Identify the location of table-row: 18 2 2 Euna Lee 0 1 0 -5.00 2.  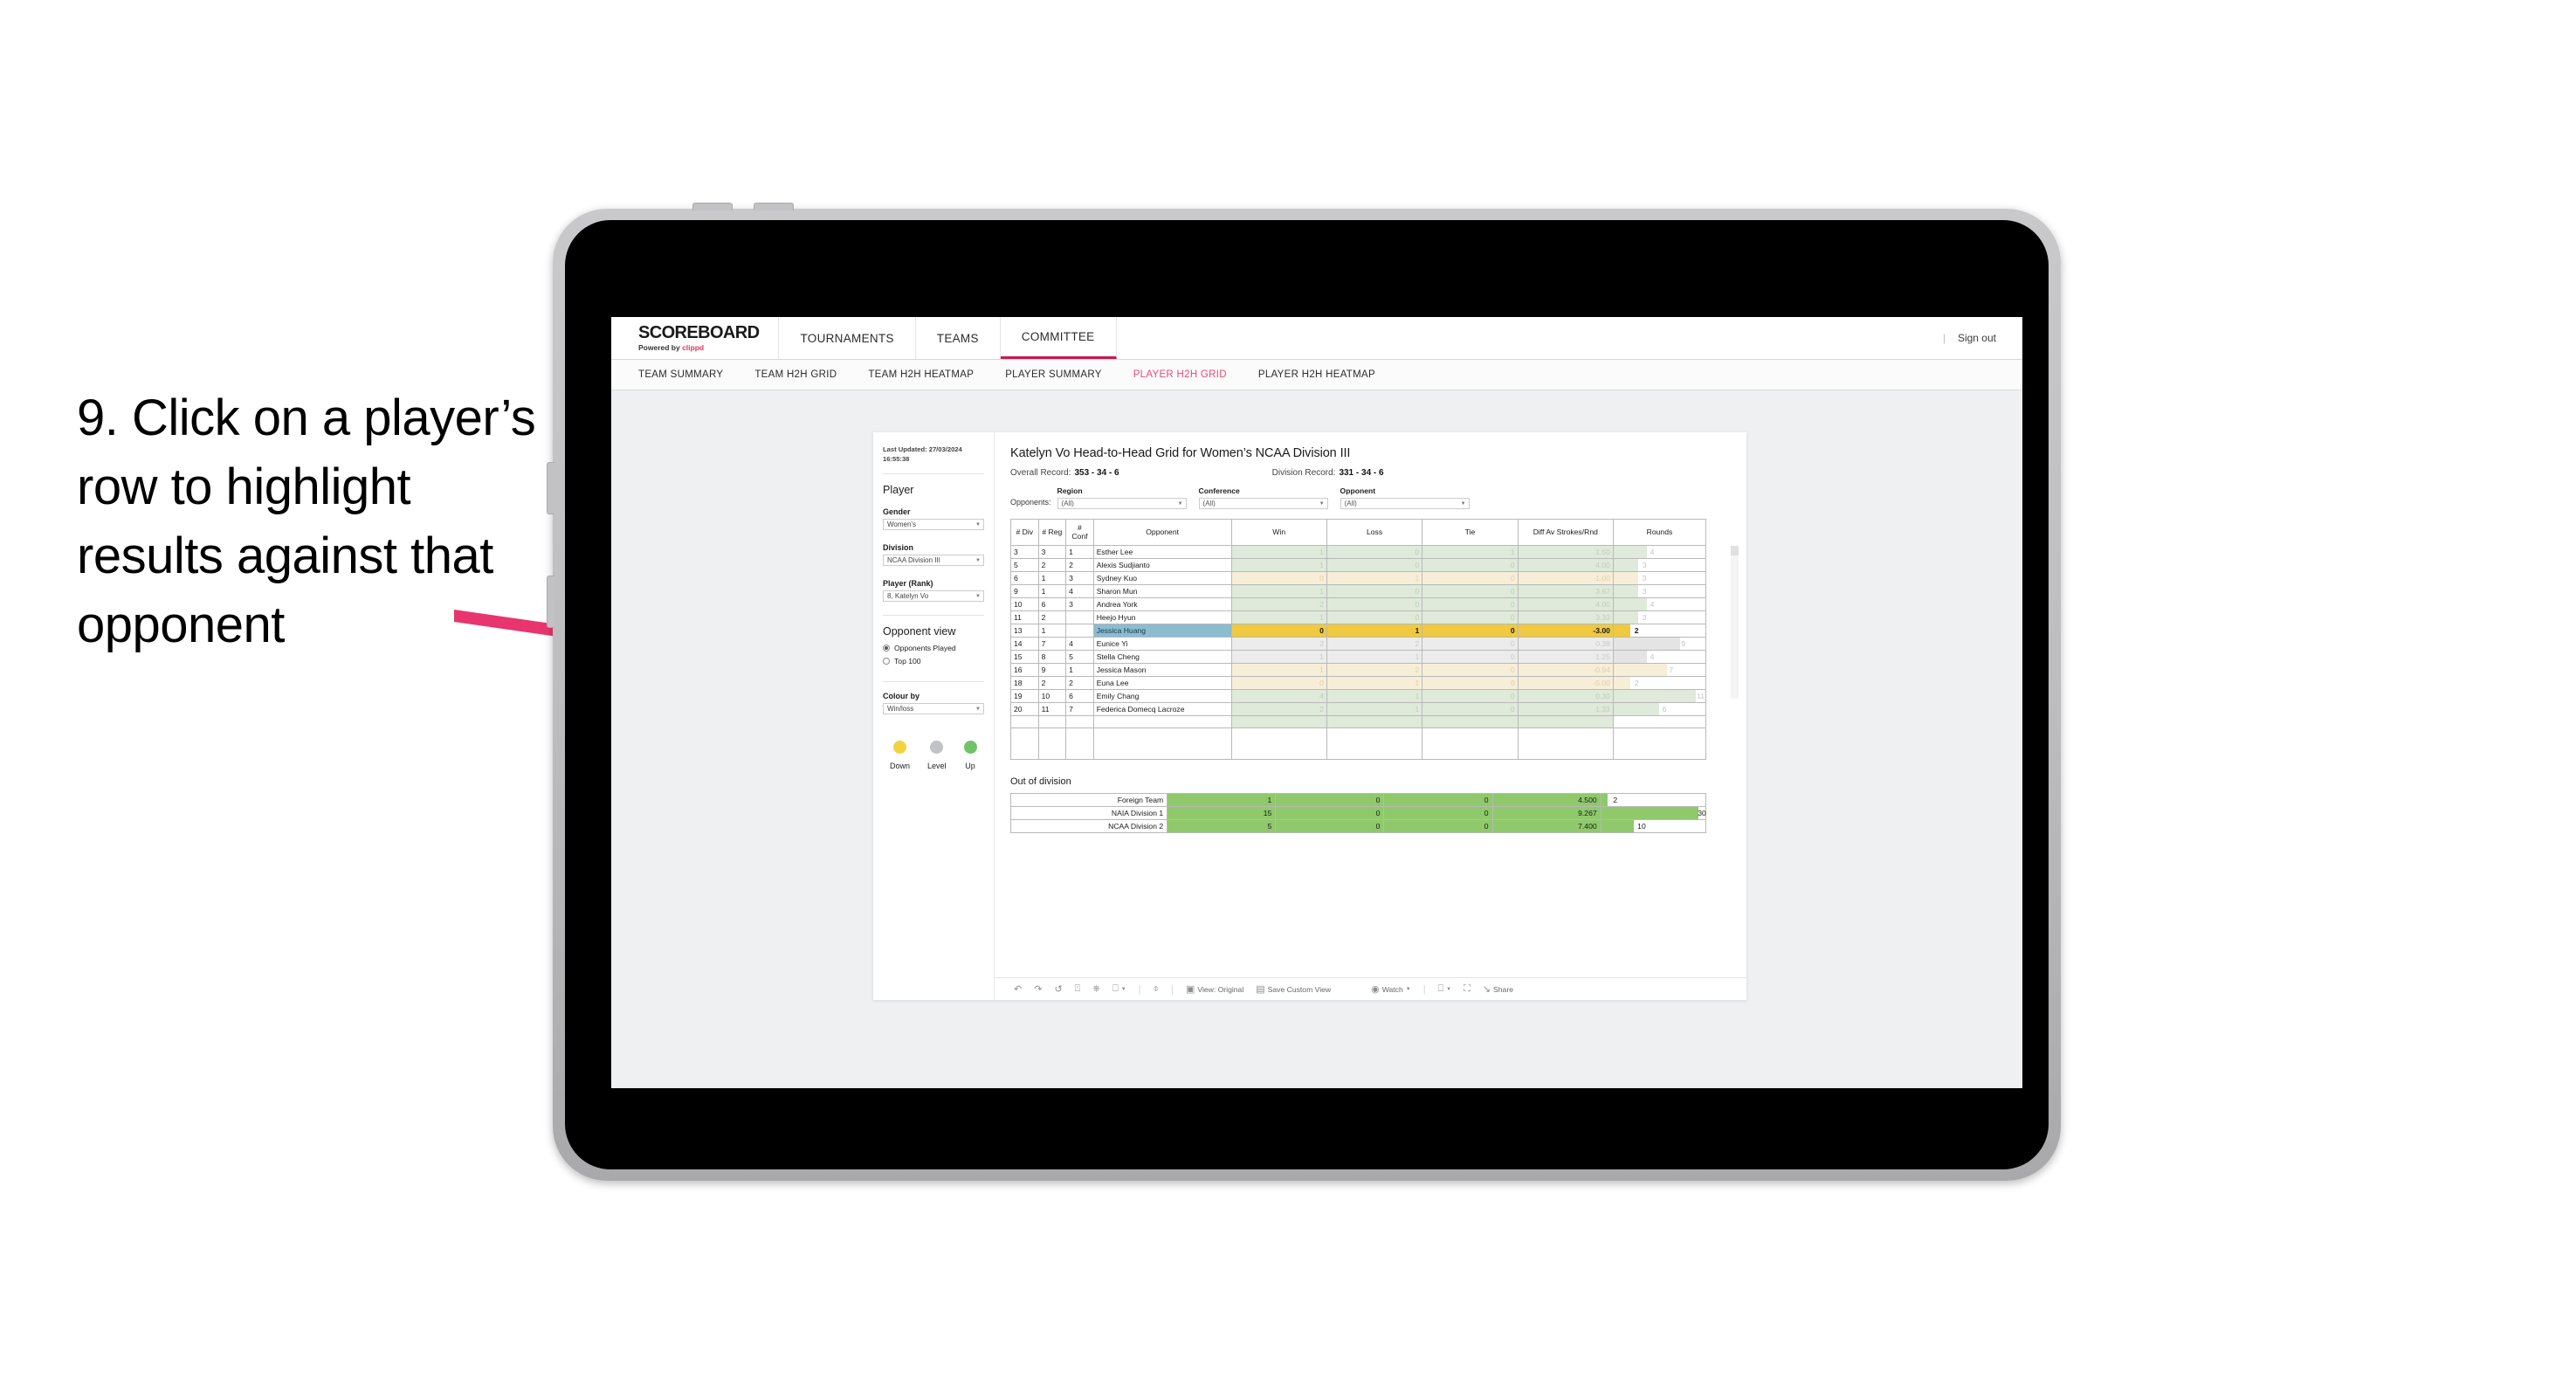
(1358, 683).